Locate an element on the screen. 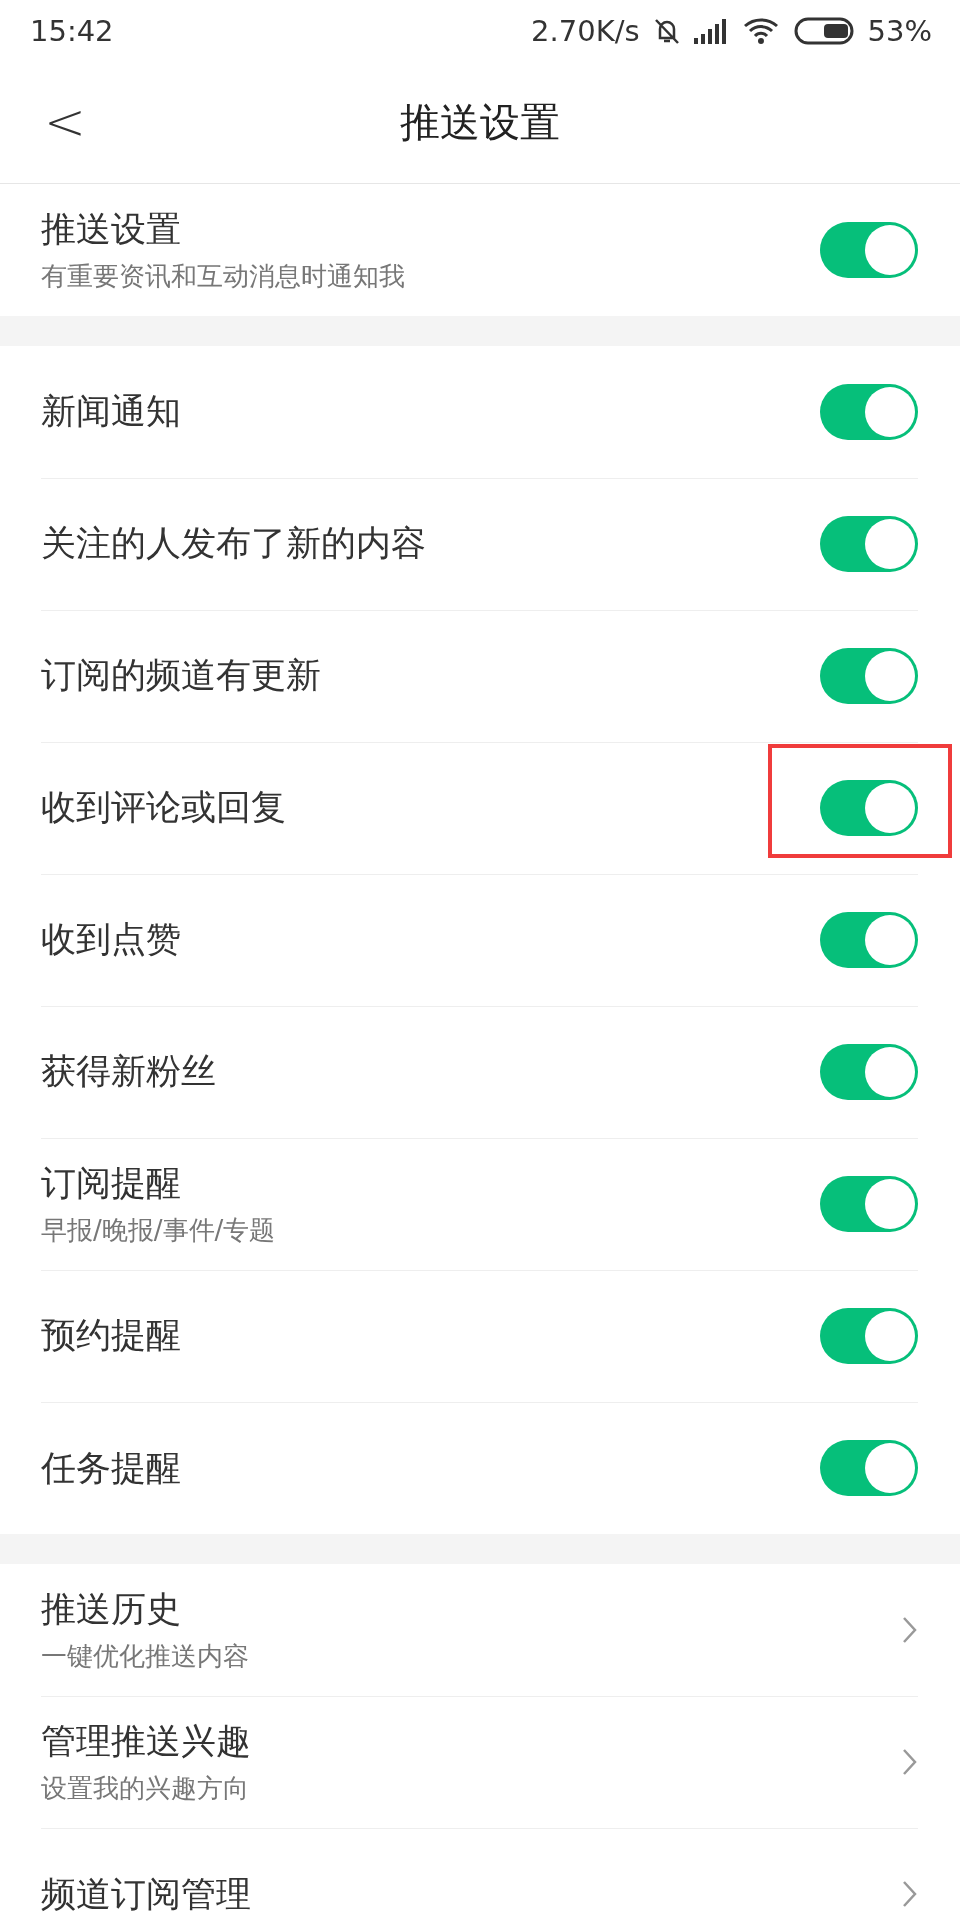  setting-title: 管理推送兴趣 is located at coordinates (146, 1741).